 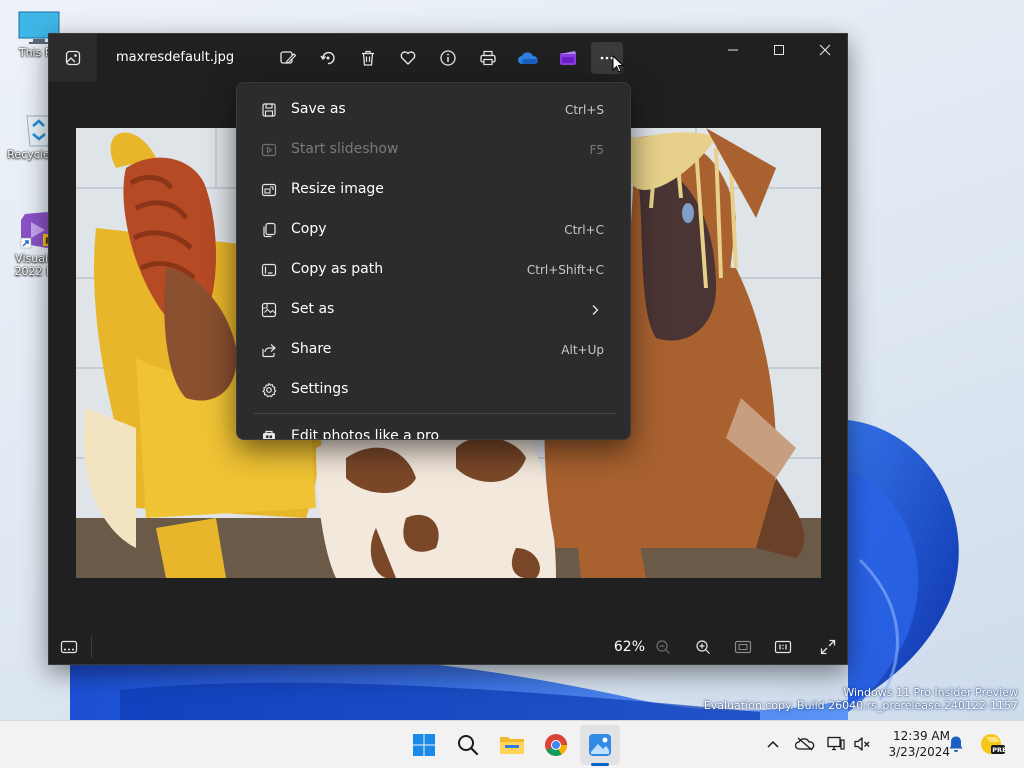 What do you see at coordinates (618, 64) in the screenshot?
I see `mouse-cursor-icon` at bounding box center [618, 64].